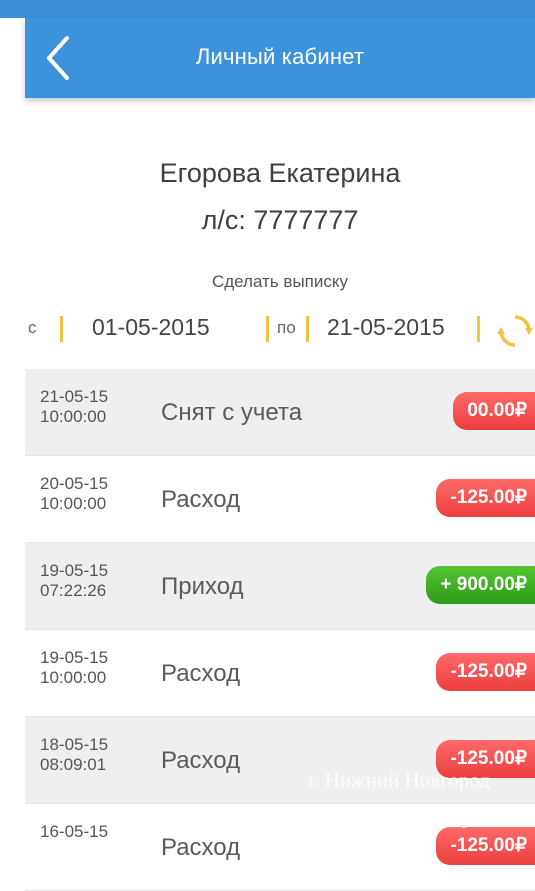 Image resolution: width=535 pixels, height=891 pixels. I want to click on transaction-datetime: 18-05-15 08:09:01, so click(74, 755).